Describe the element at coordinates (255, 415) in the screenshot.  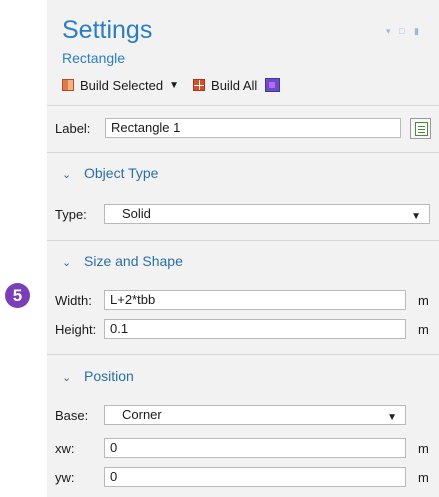
I see `base-select: Corner ▼` at that location.